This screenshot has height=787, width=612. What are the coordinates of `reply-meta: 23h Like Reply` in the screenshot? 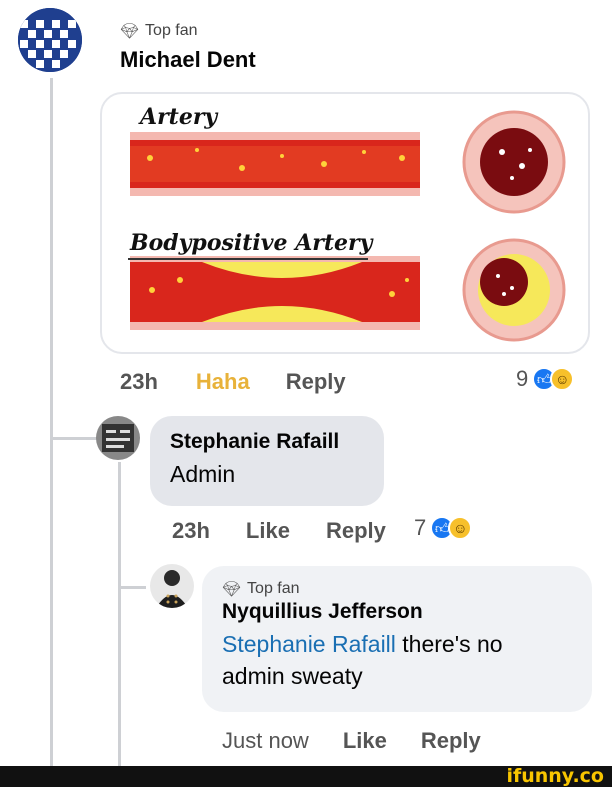 It's located at (279, 531).